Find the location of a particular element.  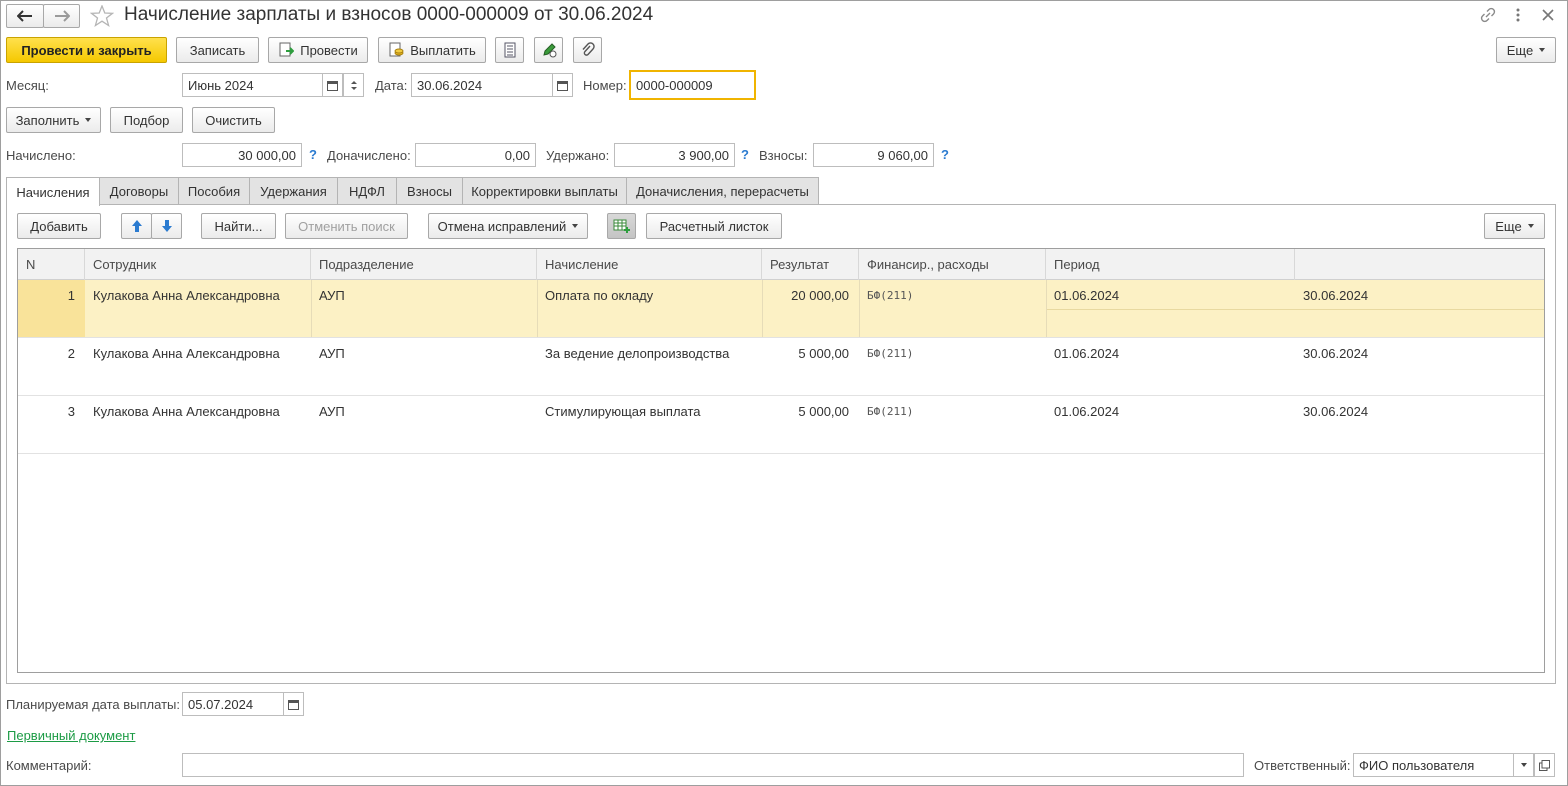

column-header-result: Результат is located at coordinates (810, 264).